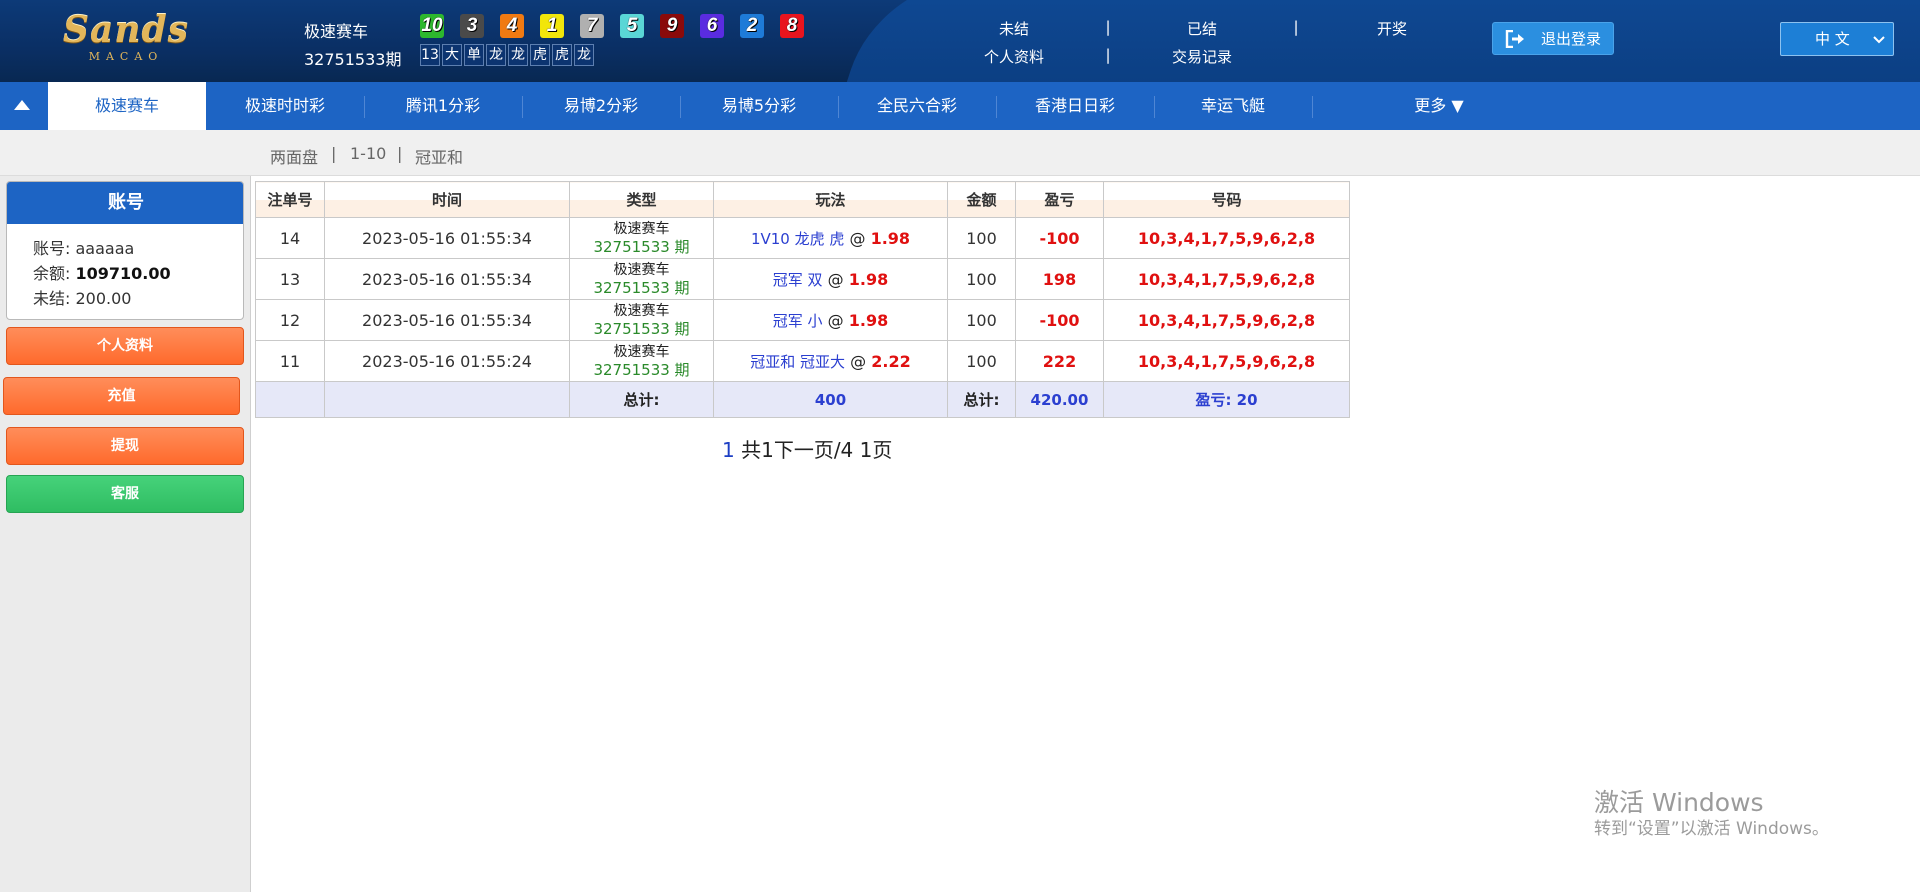  I want to click on bet-amount: 100, so click(981, 238).